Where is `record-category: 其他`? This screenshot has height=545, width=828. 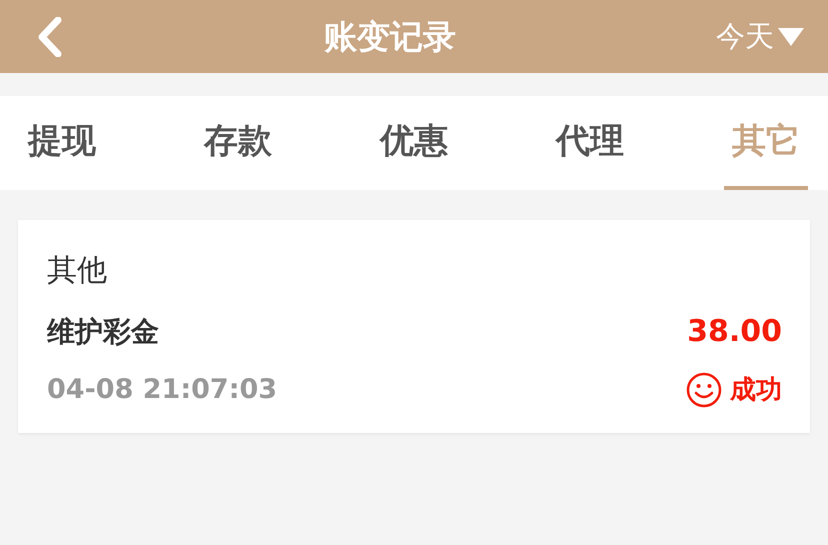
record-category: 其他 is located at coordinates (77, 271).